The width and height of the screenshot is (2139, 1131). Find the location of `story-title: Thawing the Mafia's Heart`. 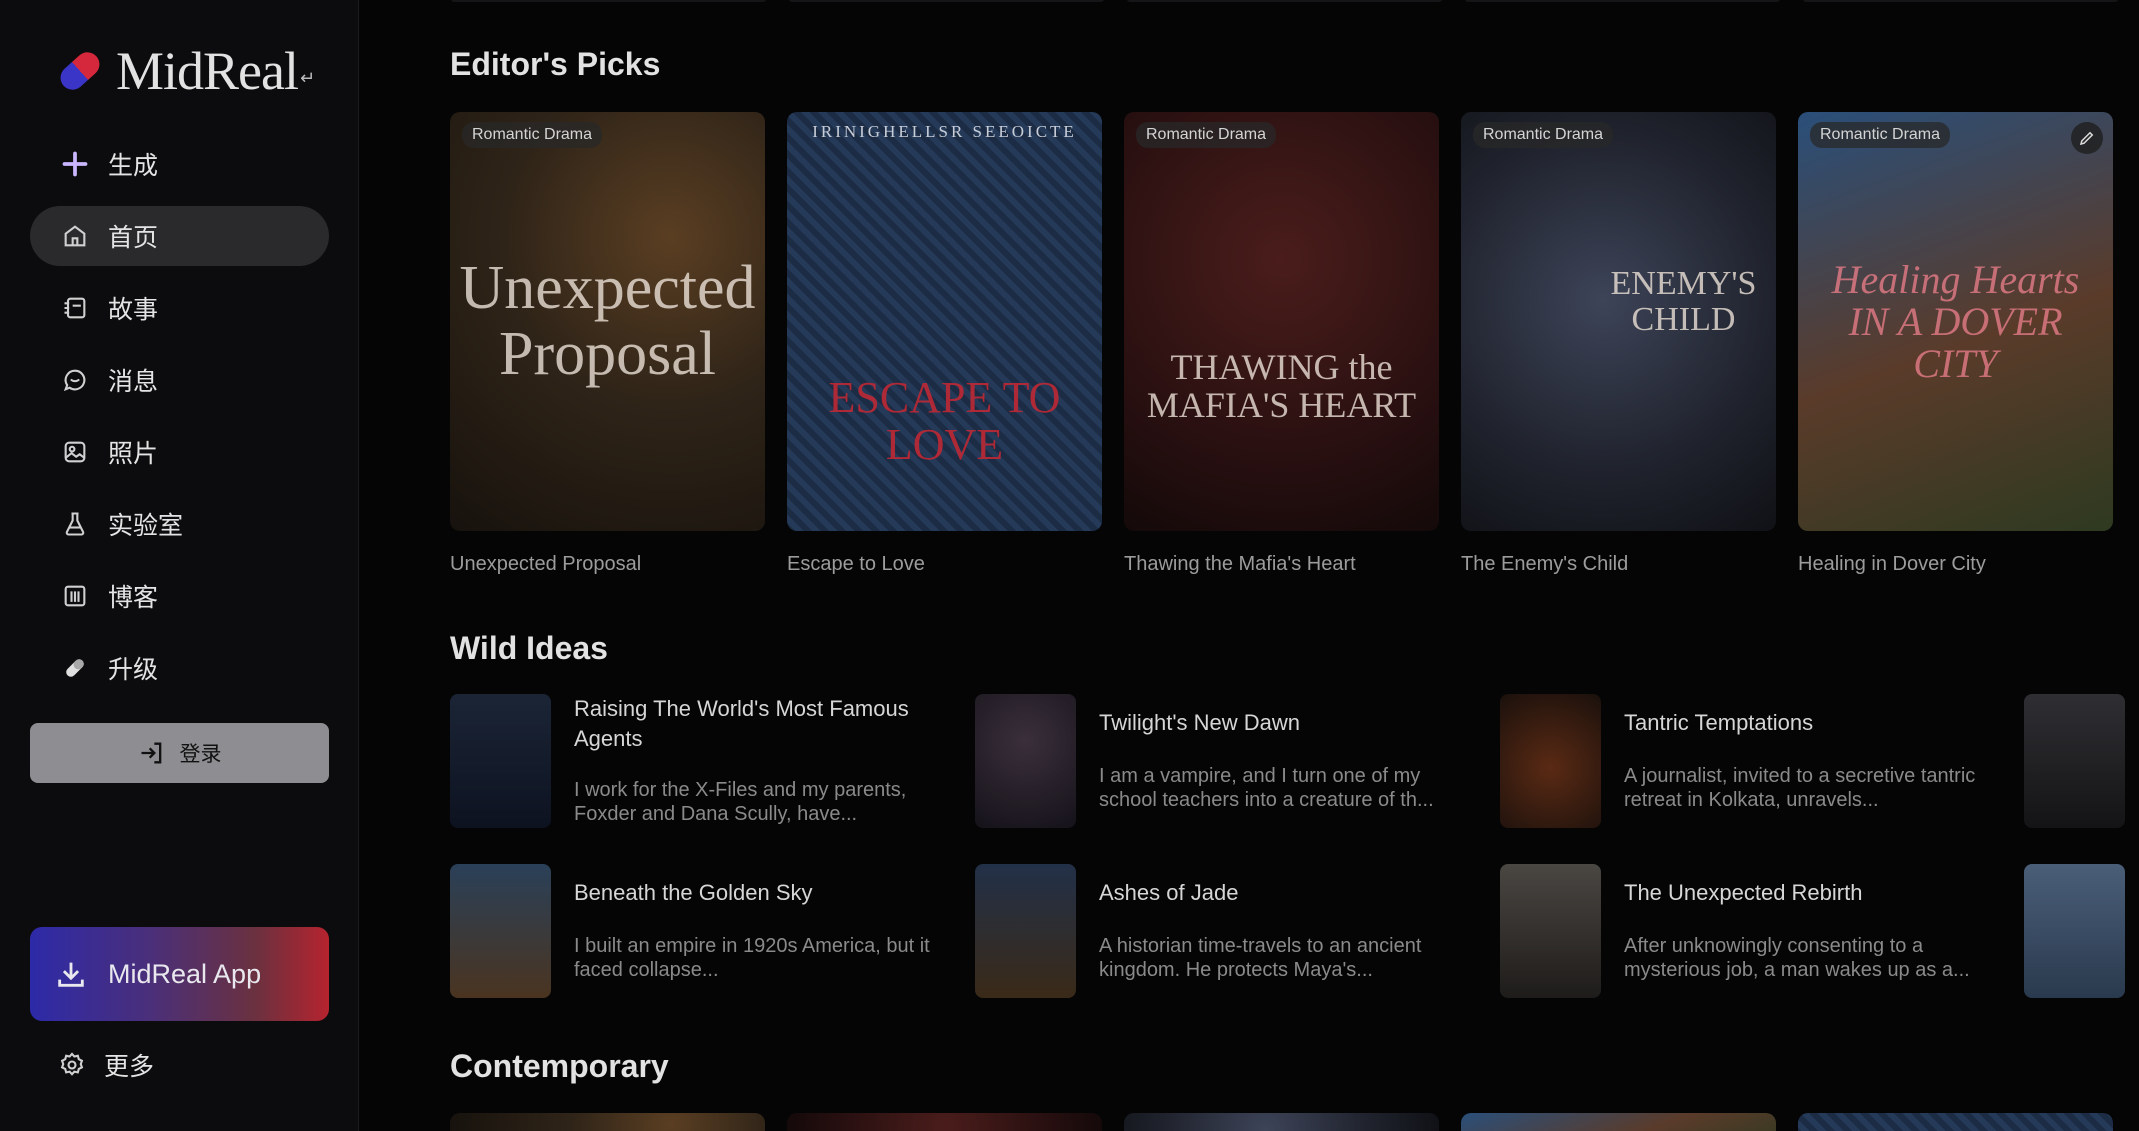

story-title: Thawing the Mafia's Heart is located at coordinates (1281, 564).